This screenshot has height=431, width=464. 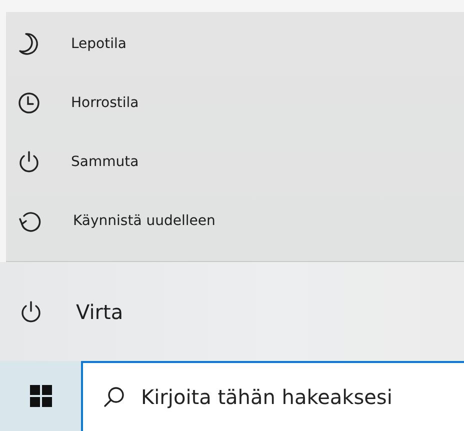 What do you see at coordinates (114, 397) in the screenshot?
I see `search-icon` at bounding box center [114, 397].